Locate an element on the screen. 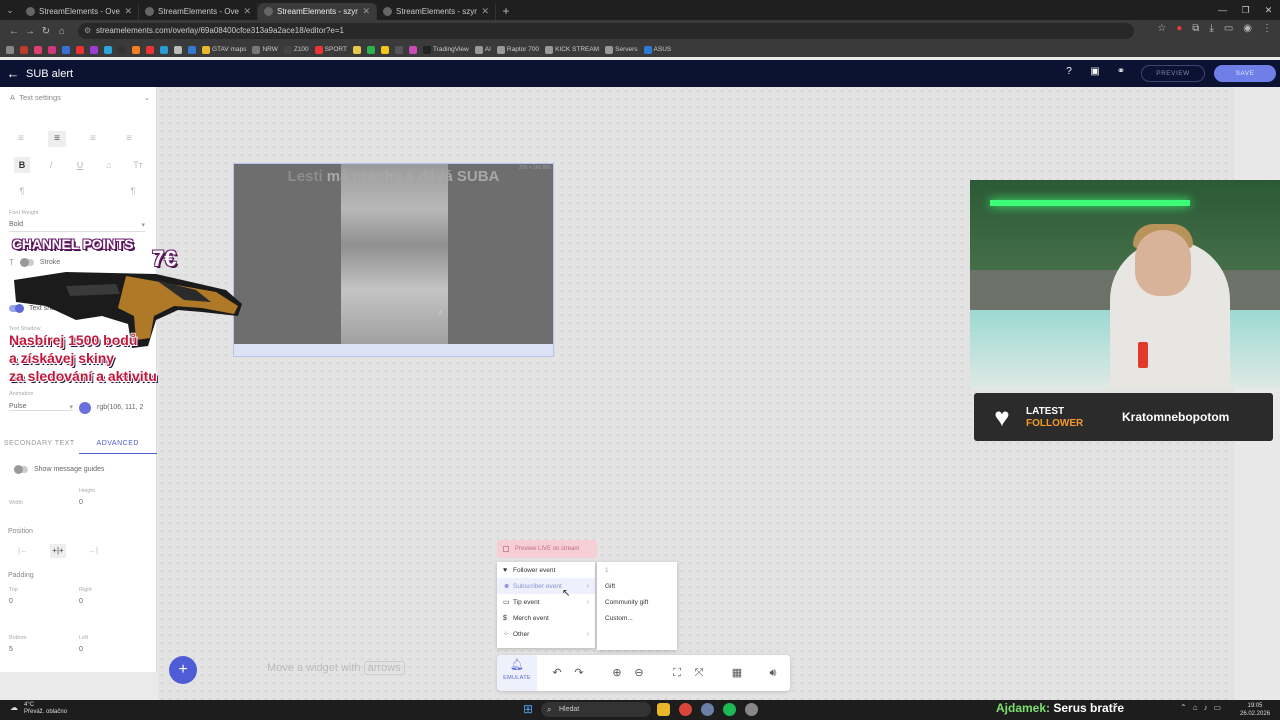  tab-search-icon: ⌄ is located at coordinates (10, 10).